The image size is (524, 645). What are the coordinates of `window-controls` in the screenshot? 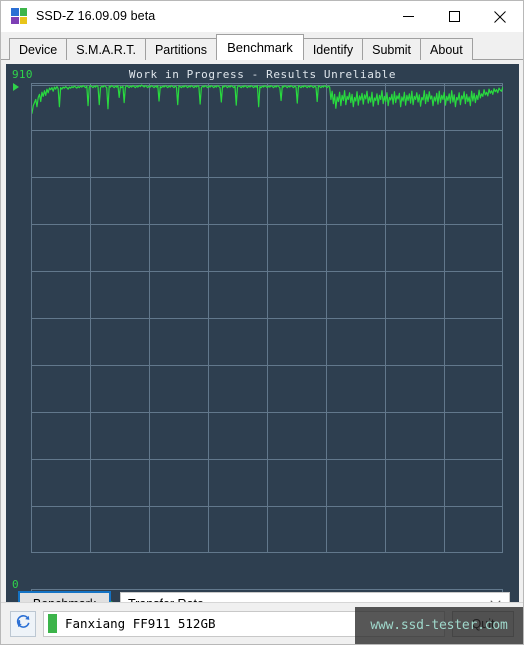 It's located at (454, 16).